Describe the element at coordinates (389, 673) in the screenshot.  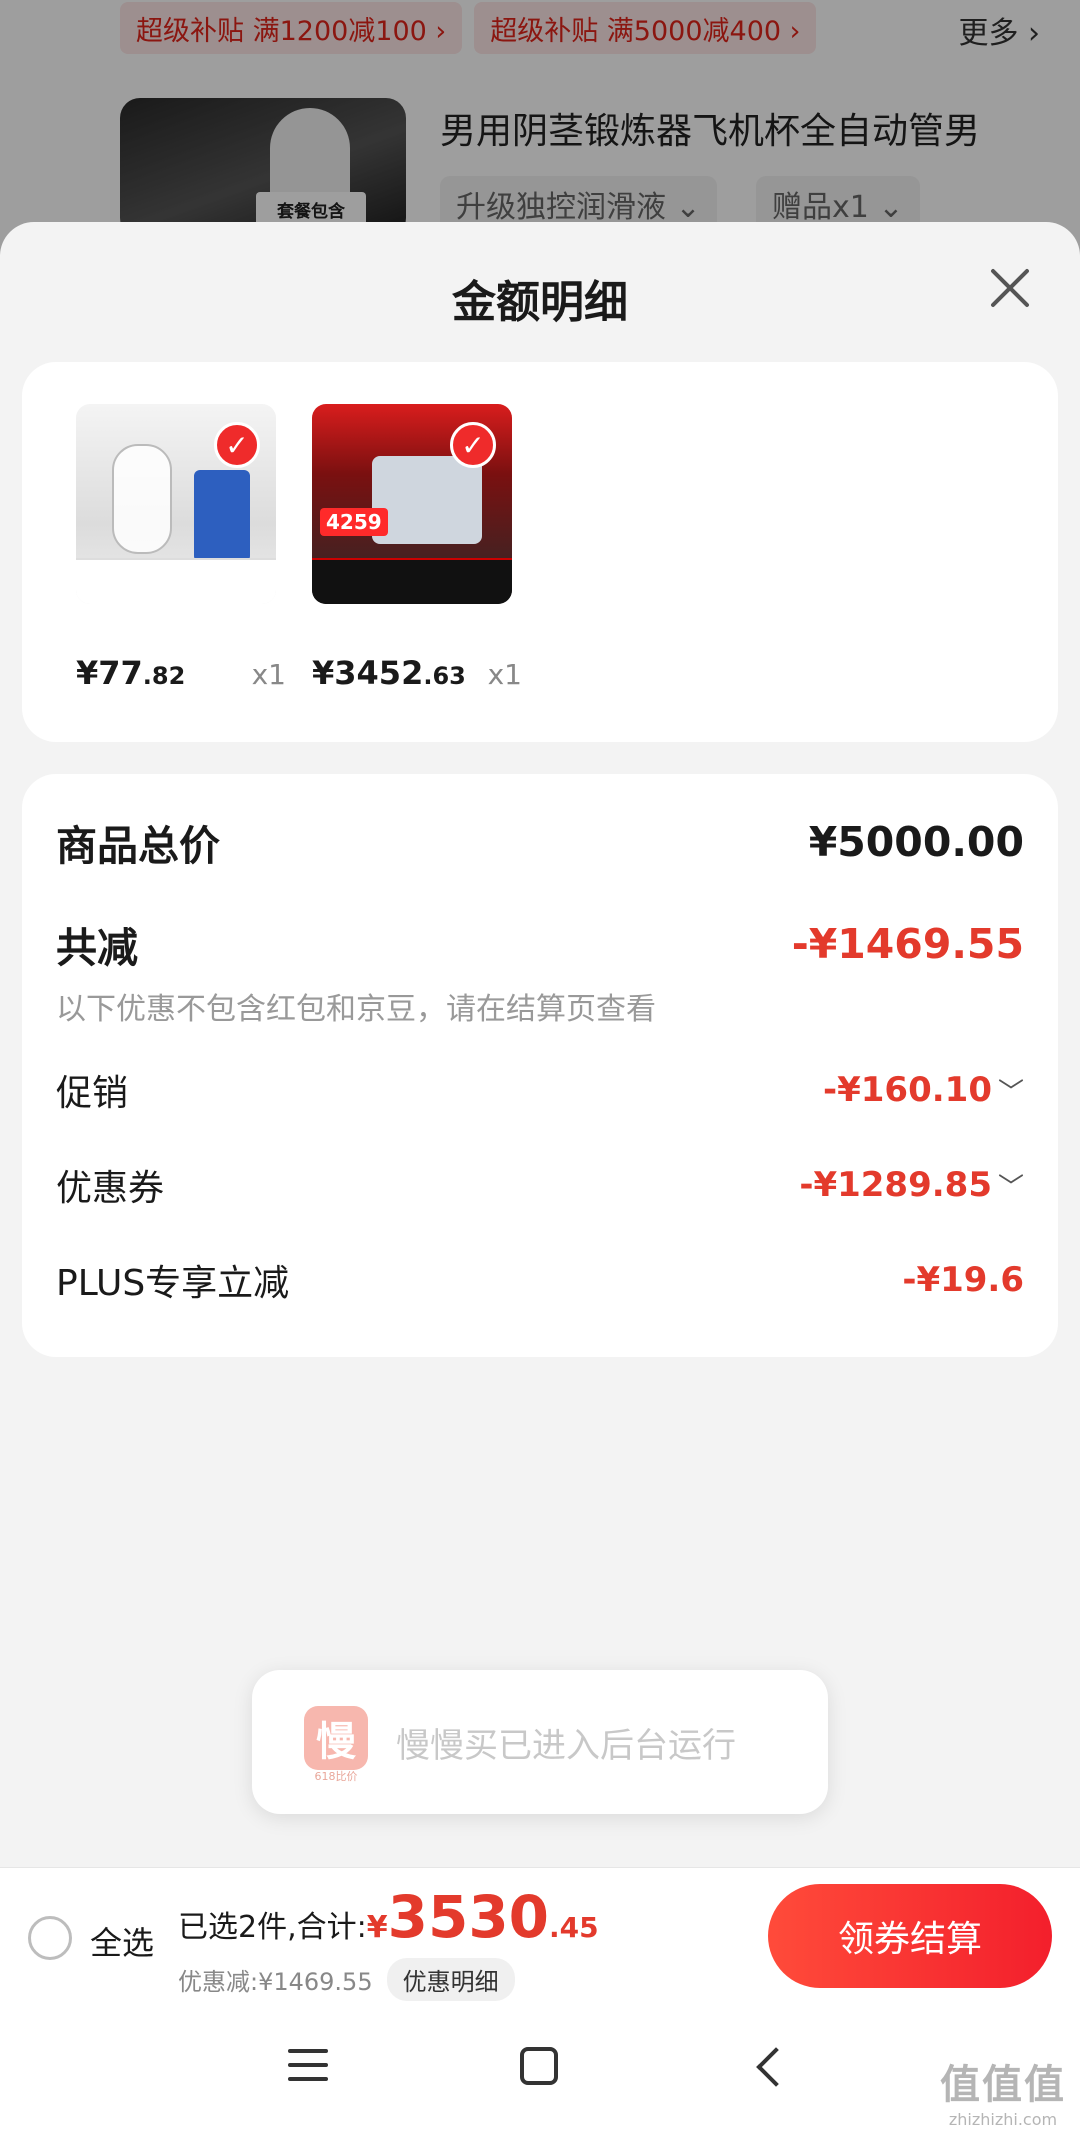
I see `product-price: ¥3452.63` at that location.